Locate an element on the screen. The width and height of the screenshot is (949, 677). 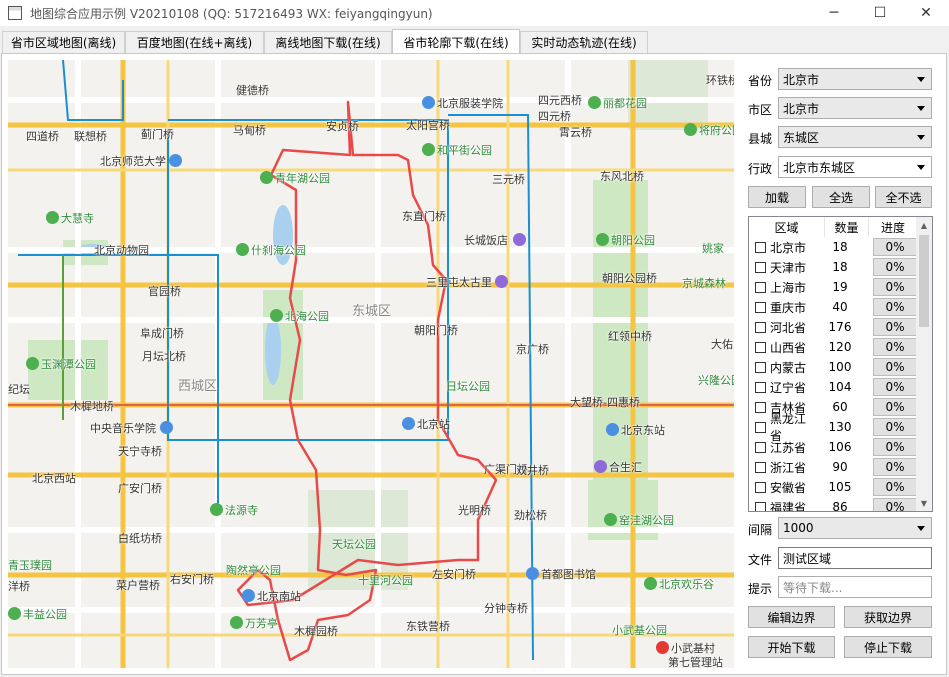
scroll-up-icon: ▲ is located at coordinates (924, 225).